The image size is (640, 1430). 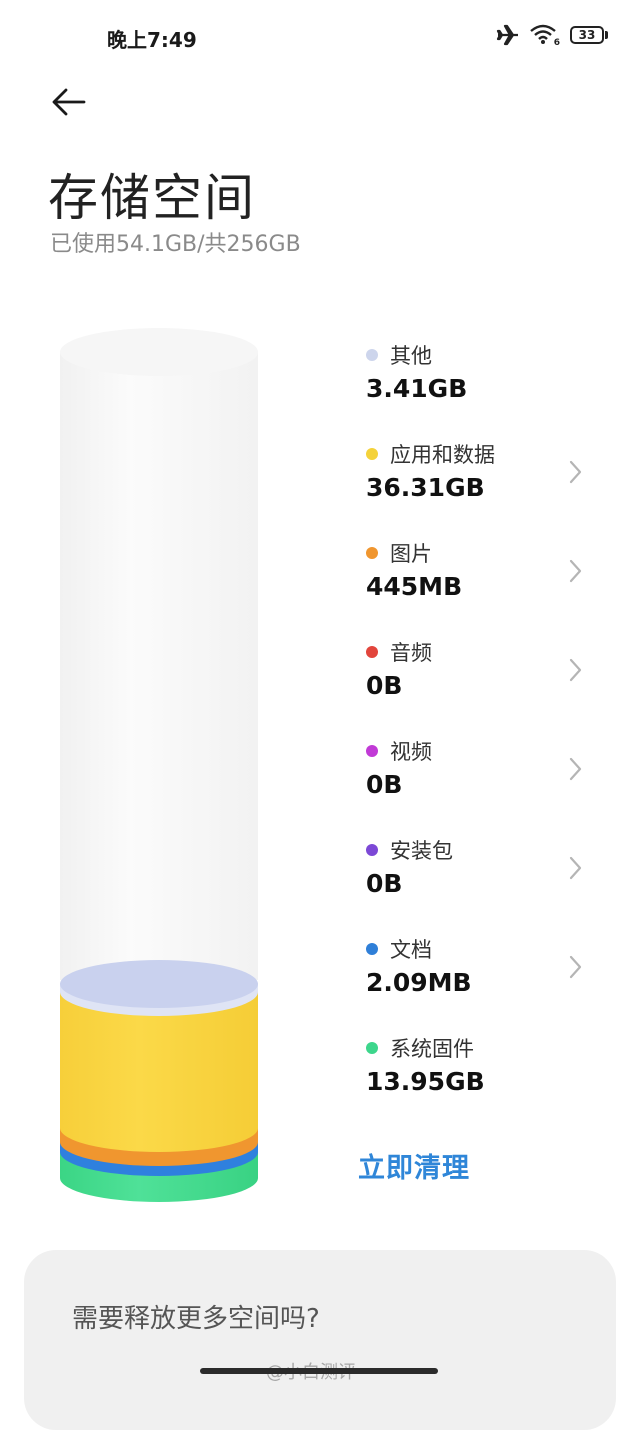 What do you see at coordinates (481, 684) in the screenshot?
I see `category-audio: 音频 0B` at bounding box center [481, 684].